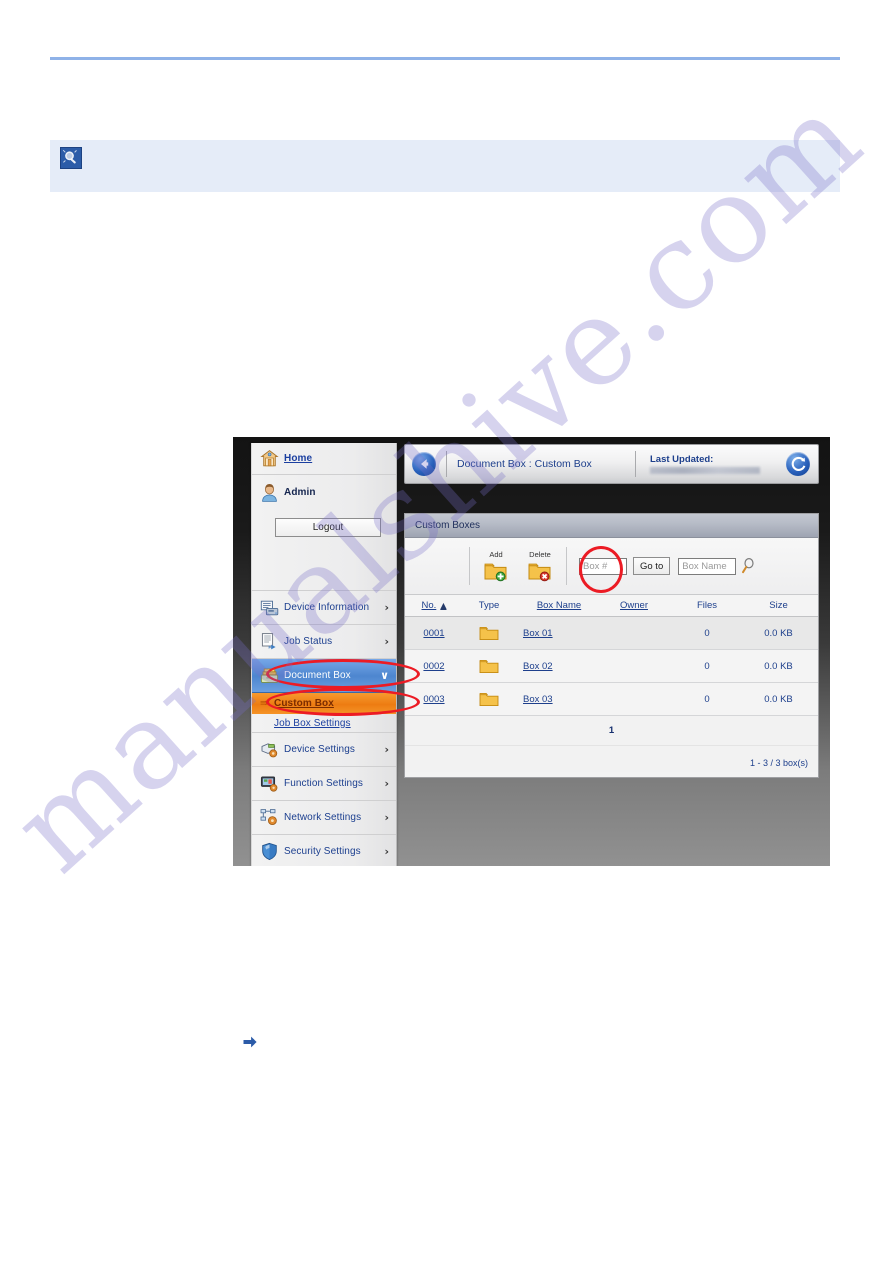 The image size is (893, 1263). I want to click on column-header-size: Size, so click(778, 605).